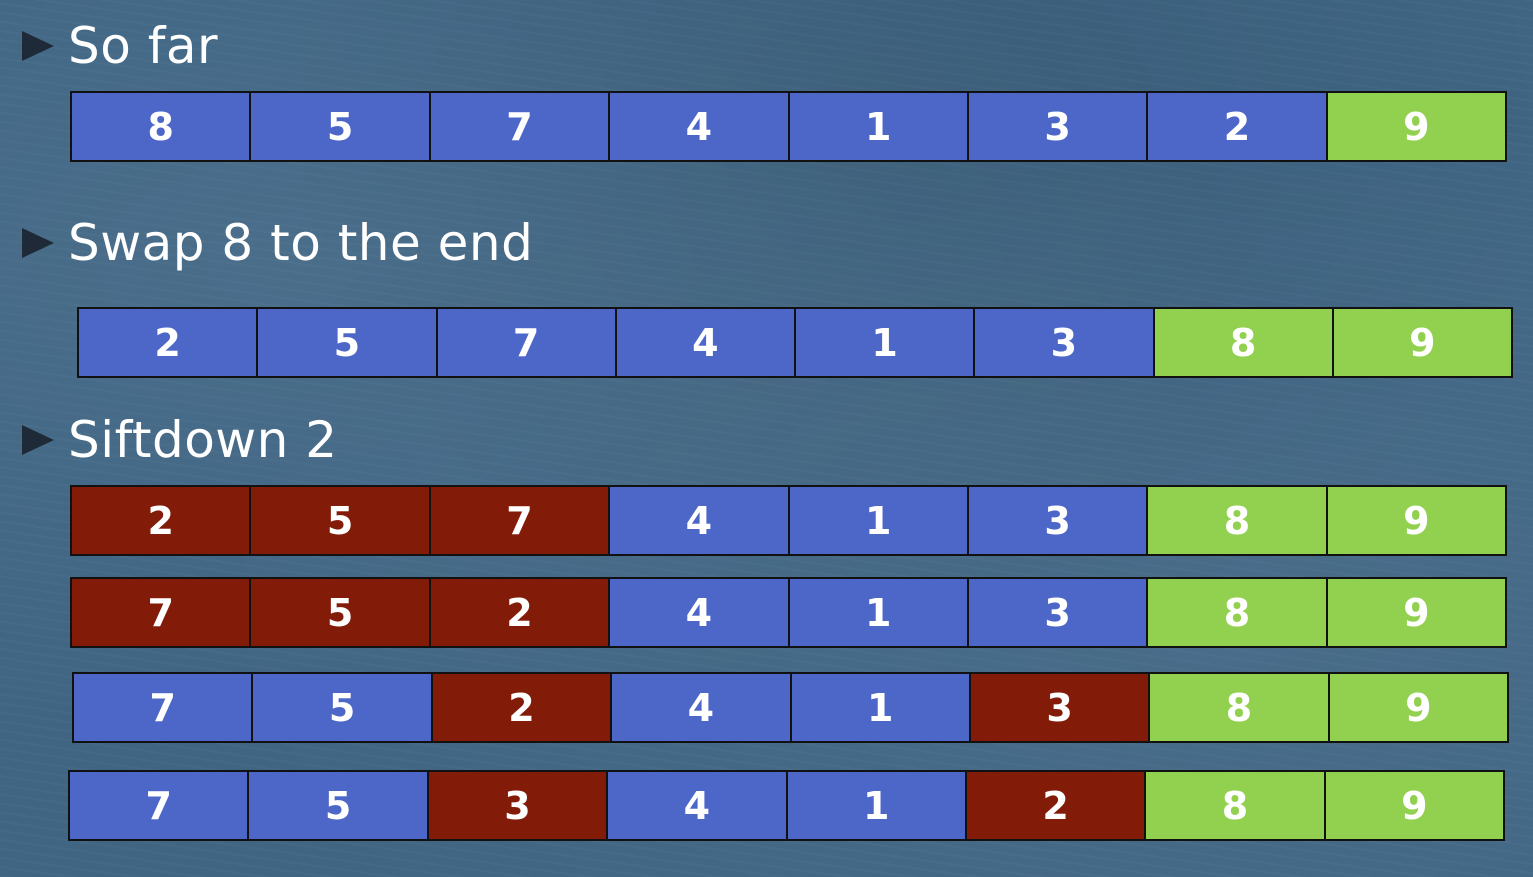  Describe the element at coordinates (143, 46) in the screenshot. I see `bullet-text: So far` at that location.